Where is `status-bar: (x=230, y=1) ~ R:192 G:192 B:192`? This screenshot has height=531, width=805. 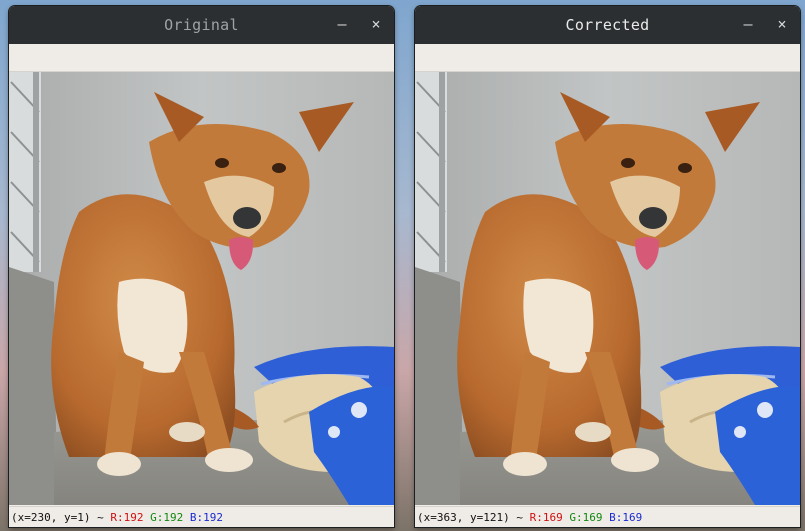
status-bar: (x=230, y=1) ~ R:192 G:192 B:192 is located at coordinates (201, 516).